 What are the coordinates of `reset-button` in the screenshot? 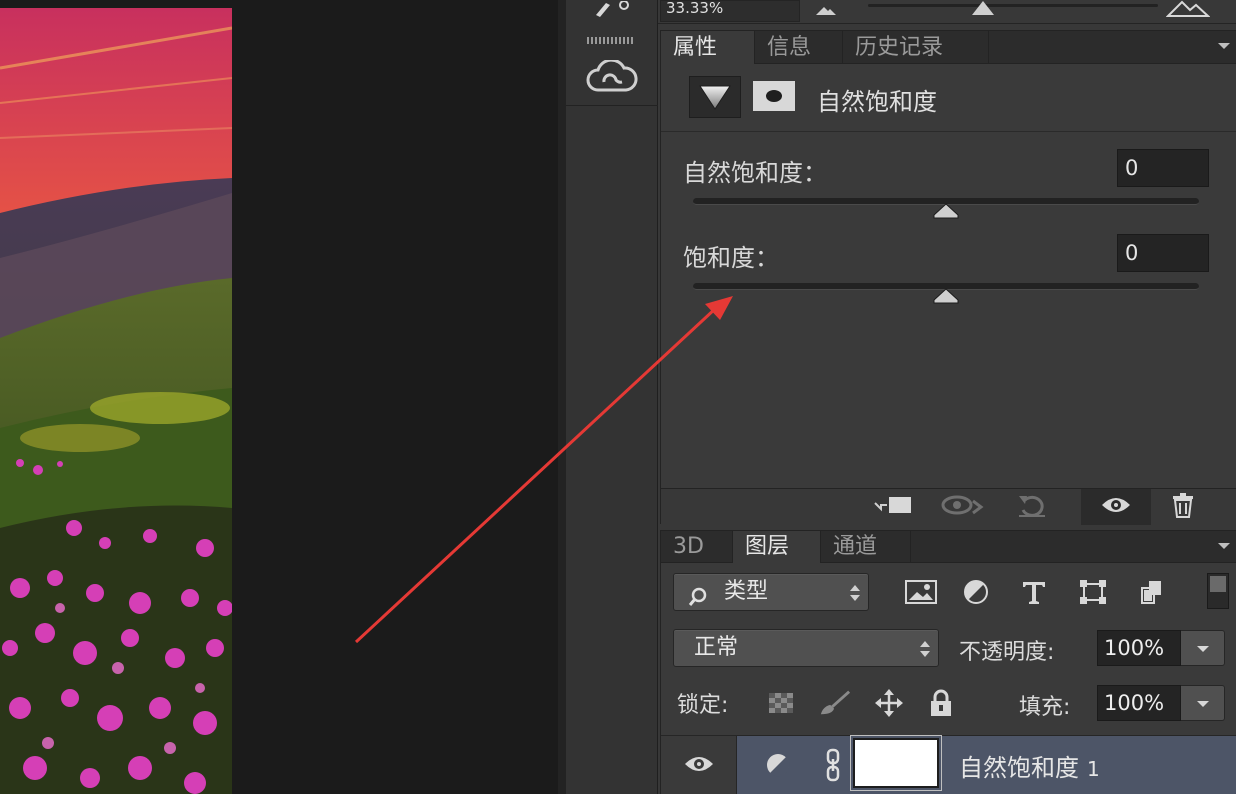 It's located at (1032, 507).